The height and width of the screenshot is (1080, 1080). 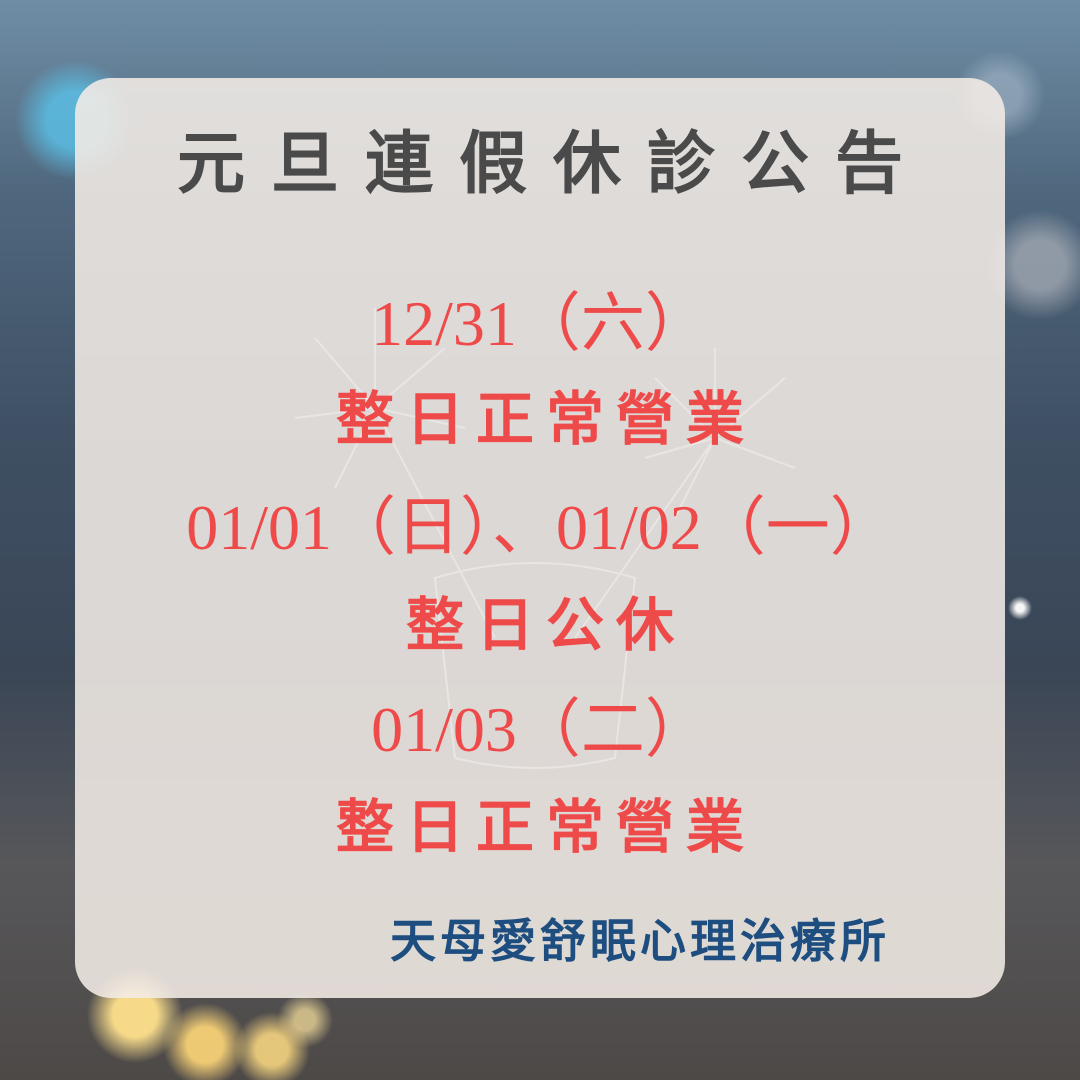 What do you see at coordinates (540, 527) in the screenshot?
I see `date-jan-01-02: 01/01（日）、01/02（一）` at bounding box center [540, 527].